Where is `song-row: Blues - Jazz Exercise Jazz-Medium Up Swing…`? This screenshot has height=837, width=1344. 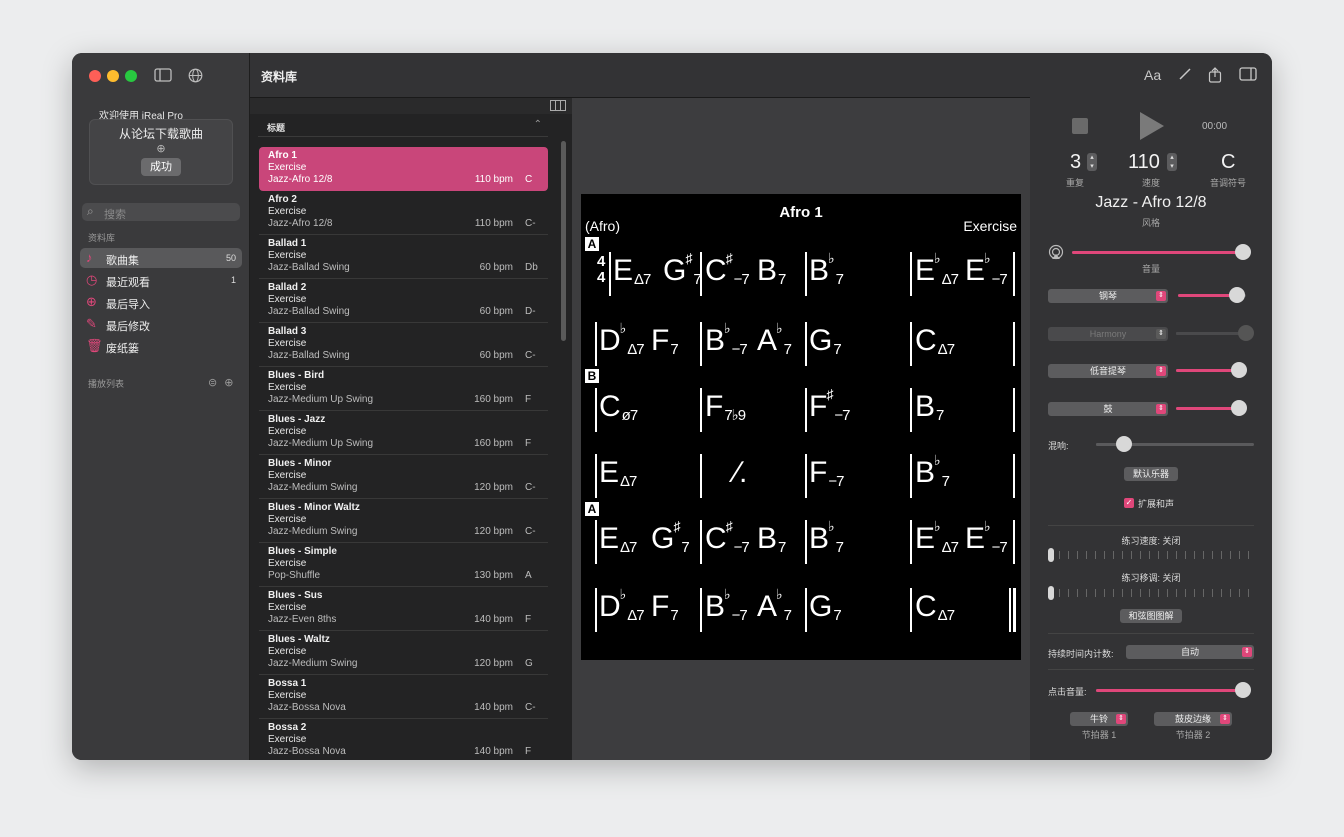 song-row: Blues - Jazz Exercise Jazz-Medium Up Swing… is located at coordinates (403, 433).